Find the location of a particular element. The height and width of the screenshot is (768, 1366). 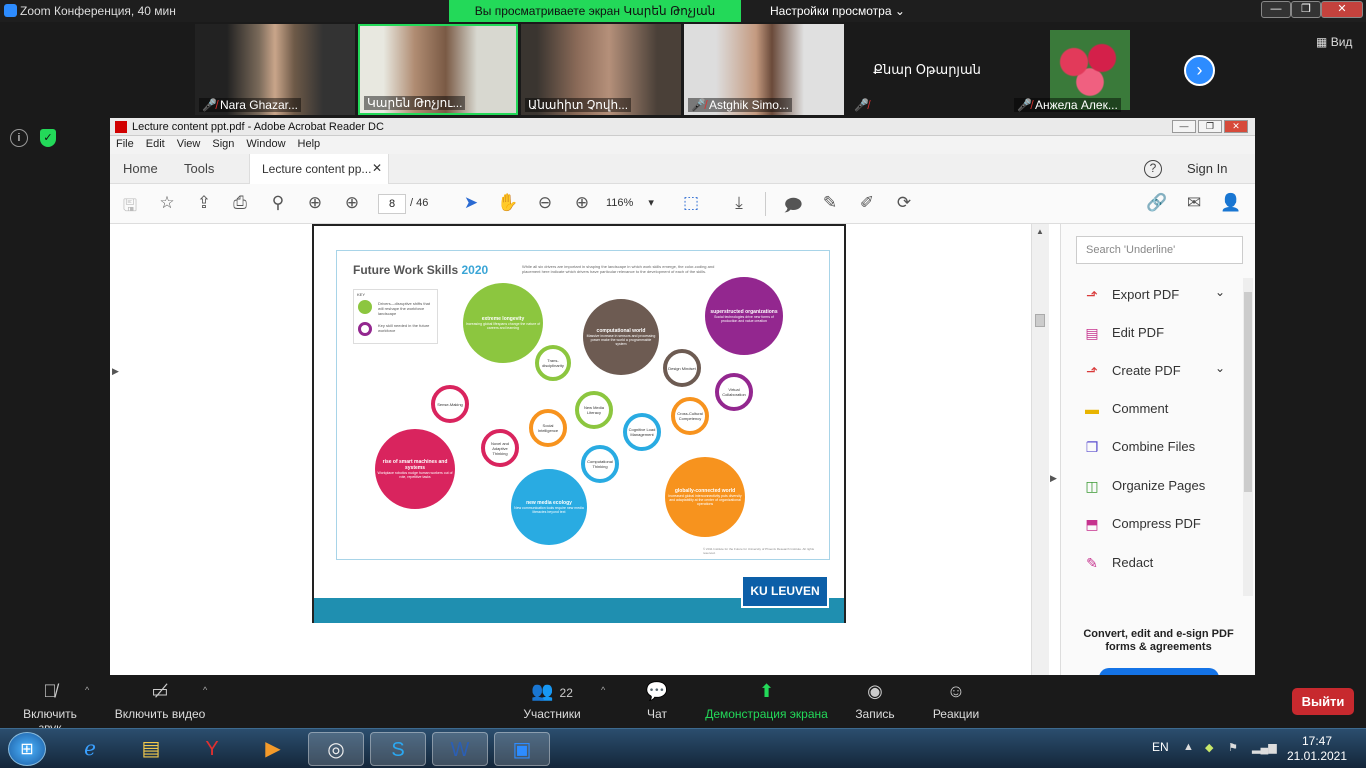

help-icon: ? is located at coordinates (1153, 169).